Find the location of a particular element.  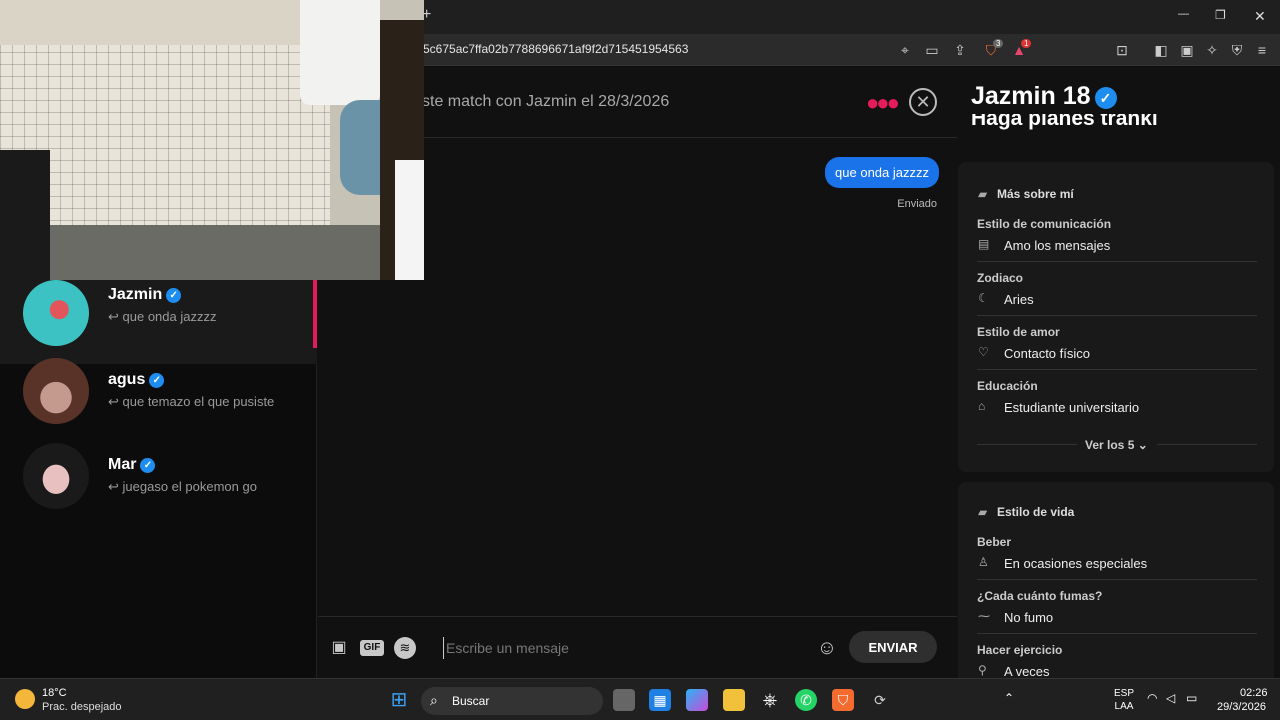

chat-icon: ▤ is located at coordinates (984, 244).